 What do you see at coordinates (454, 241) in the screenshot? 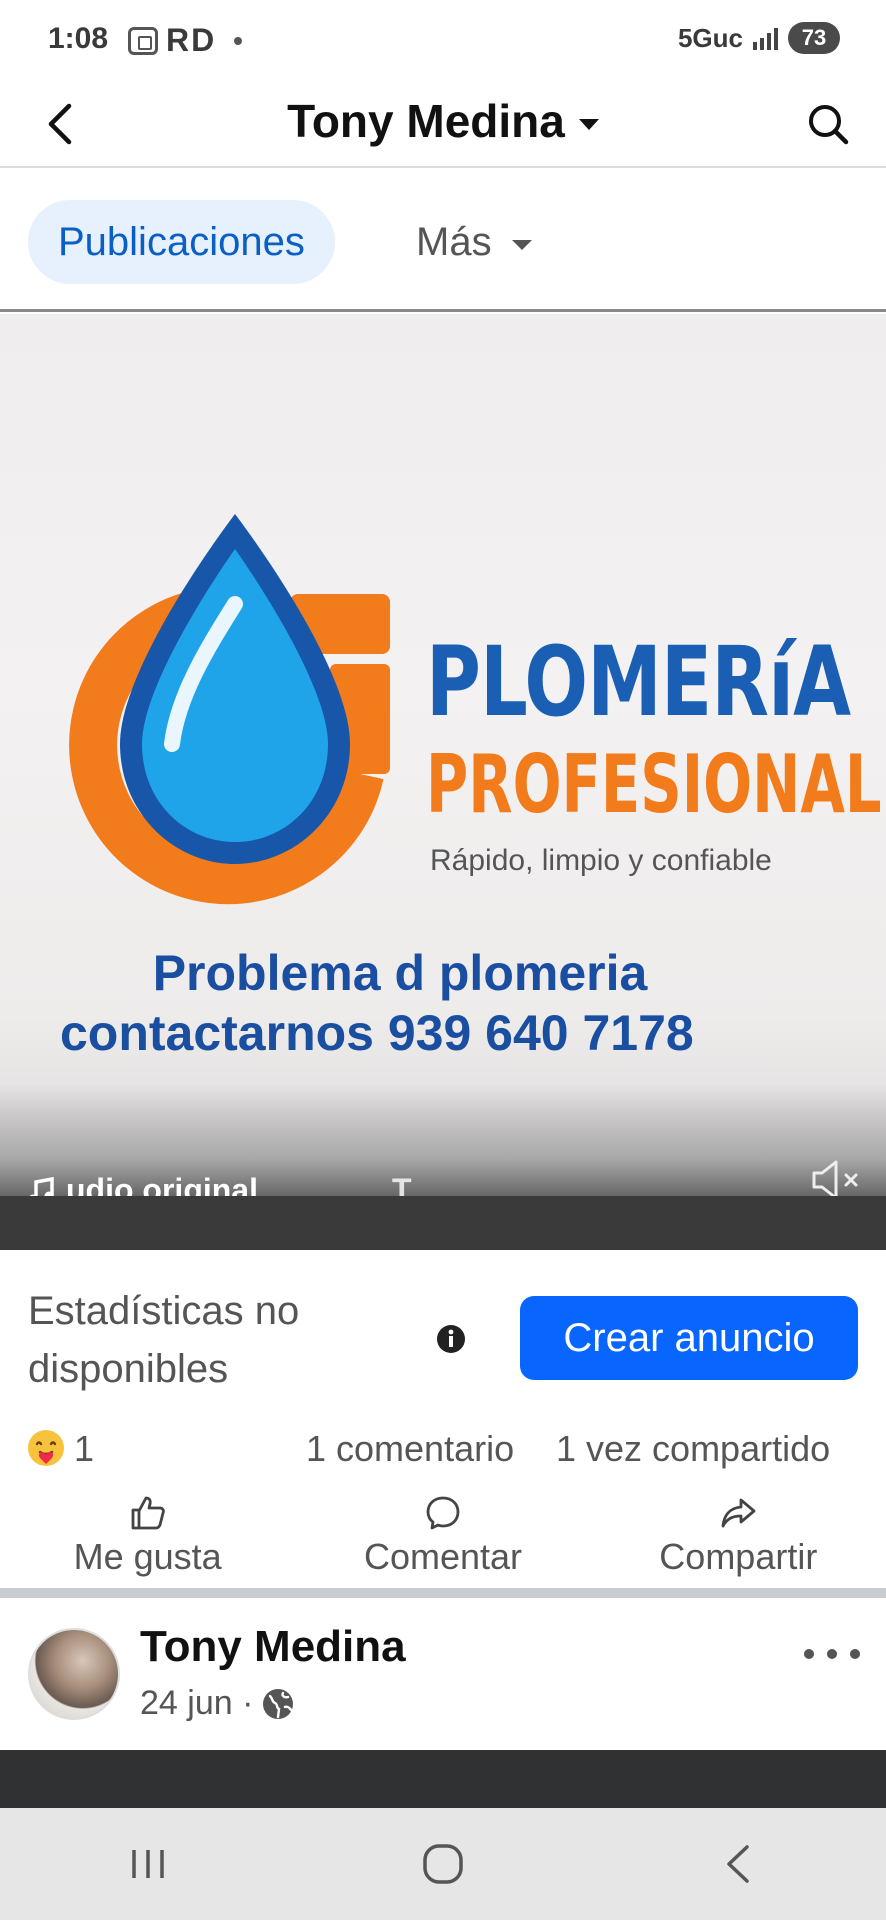
I see `tab-more-label: Más` at bounding box center [454, 241].